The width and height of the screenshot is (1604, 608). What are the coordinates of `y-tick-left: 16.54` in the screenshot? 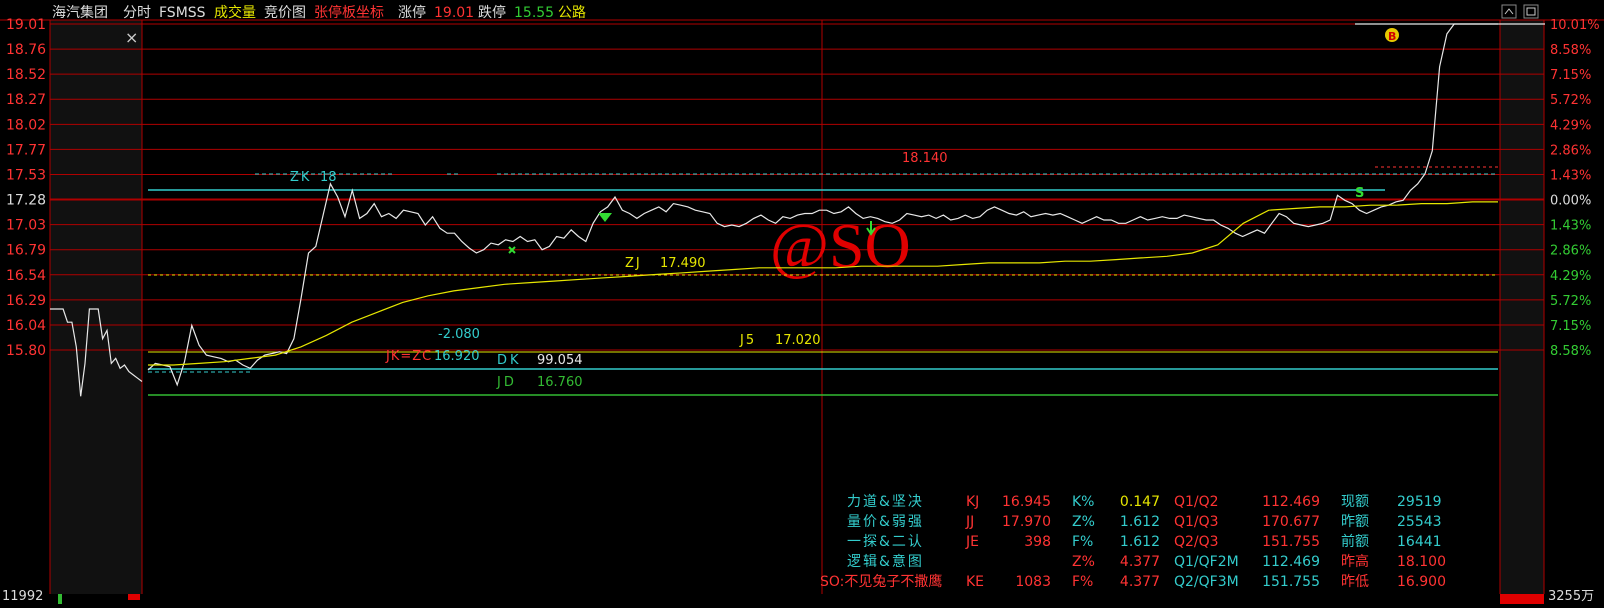 It's located at (26, 276).